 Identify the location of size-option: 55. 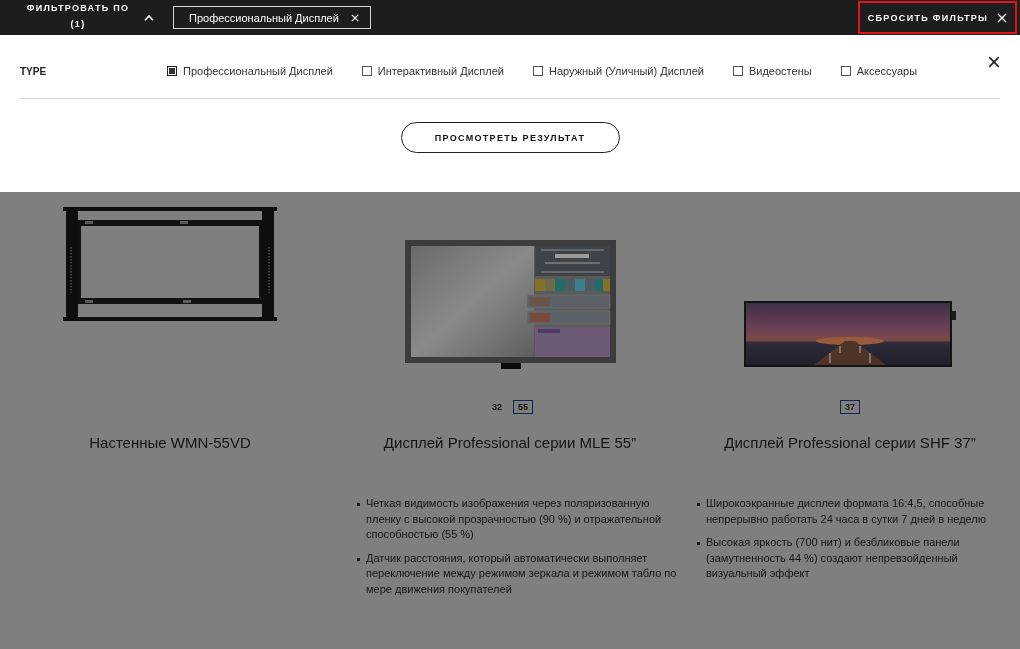
(523, 407).